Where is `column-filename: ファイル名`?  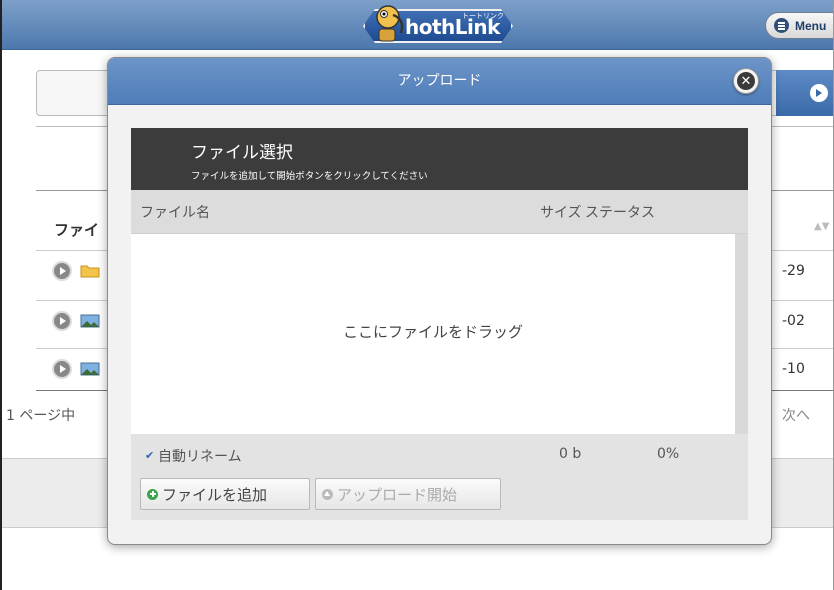
column-filename: ファイル名 is located at coordinates (175, 213).